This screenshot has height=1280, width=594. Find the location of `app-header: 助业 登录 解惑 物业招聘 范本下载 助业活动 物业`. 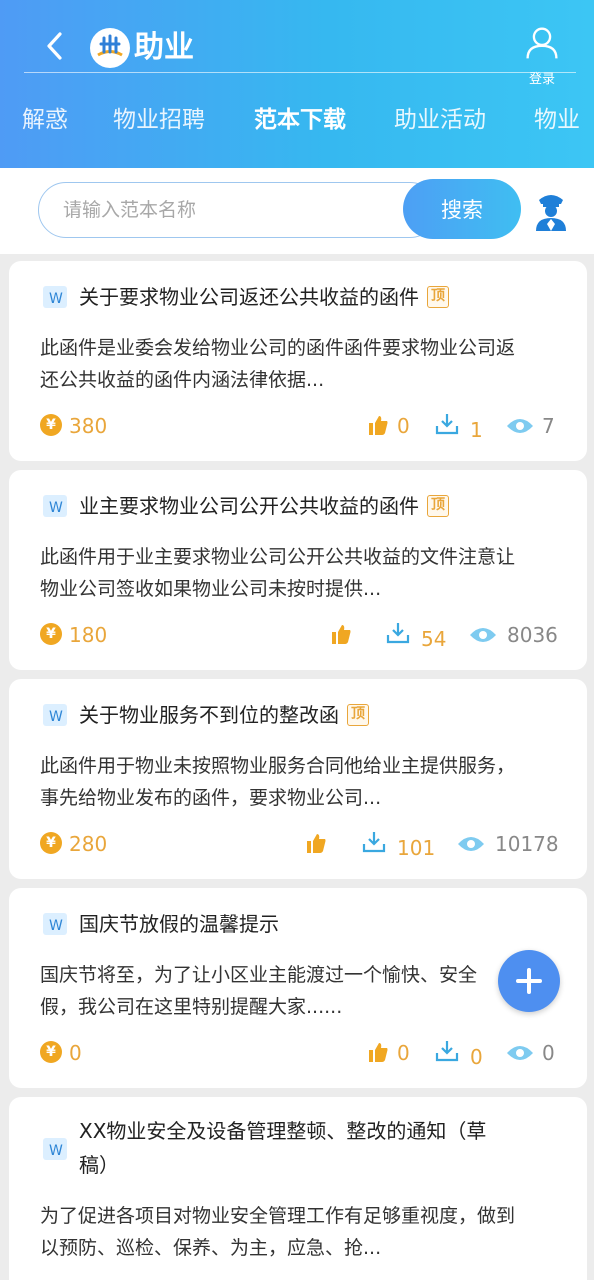

app-header: 助业 登录 解惑 物业招聘 范本下载 助业活动 物业 is located at coordinates (297, 84).